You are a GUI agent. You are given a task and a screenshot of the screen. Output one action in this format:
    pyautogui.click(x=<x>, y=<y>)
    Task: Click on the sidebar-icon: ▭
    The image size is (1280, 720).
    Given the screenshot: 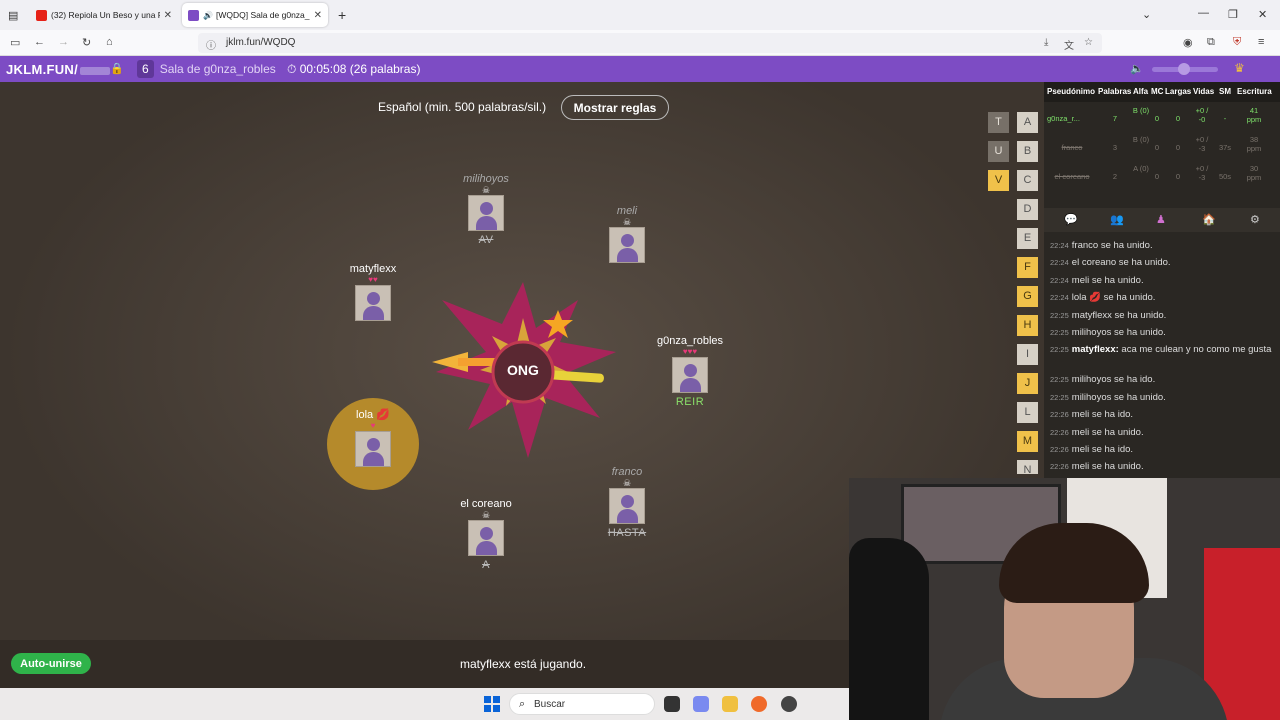 What is the action you would take?
    pyautogui.click(x=15, y=42)
    